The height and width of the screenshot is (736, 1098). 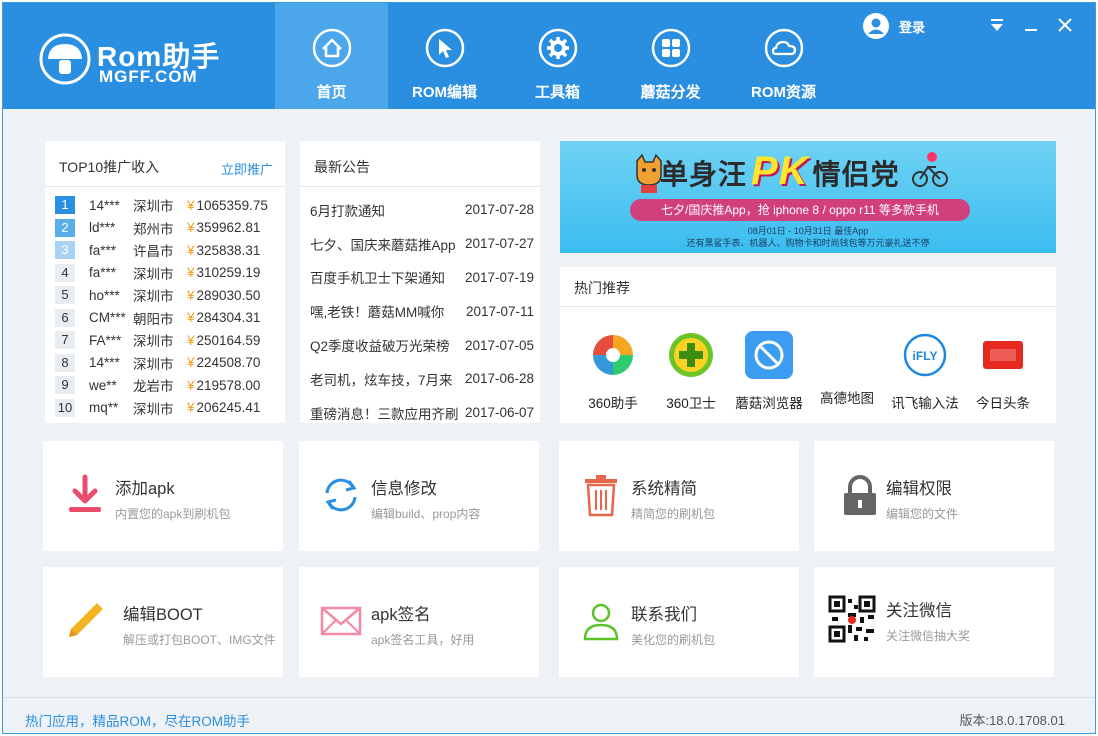 What do you see at coordinates (847, 398) in the screenshot?
I see `hot-app-label: 高德地图` at bounding box center [847, 398].